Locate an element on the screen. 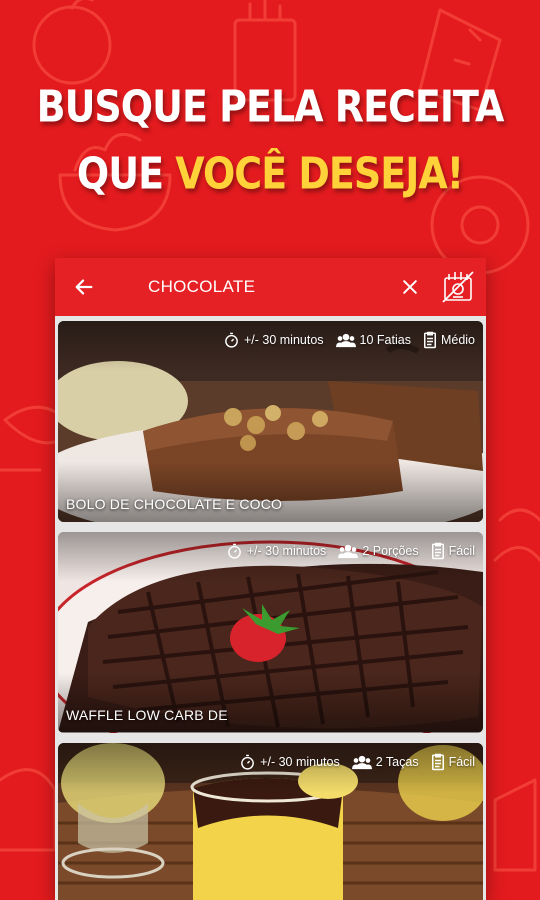  filter-button is located at coordinates (458, 287).